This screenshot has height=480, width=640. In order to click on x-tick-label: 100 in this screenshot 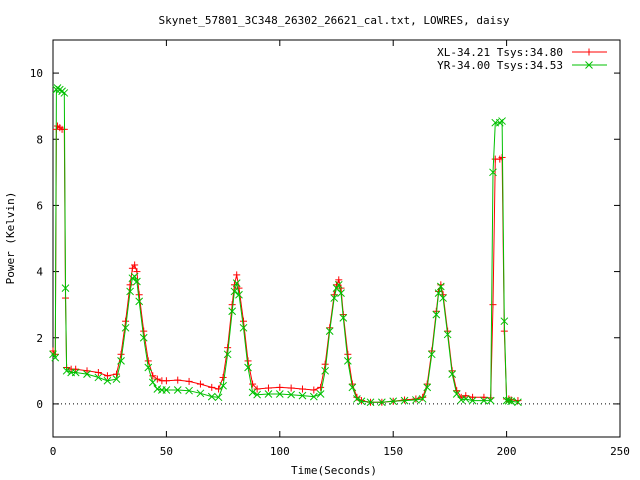, I will do `click(280, 451)`.